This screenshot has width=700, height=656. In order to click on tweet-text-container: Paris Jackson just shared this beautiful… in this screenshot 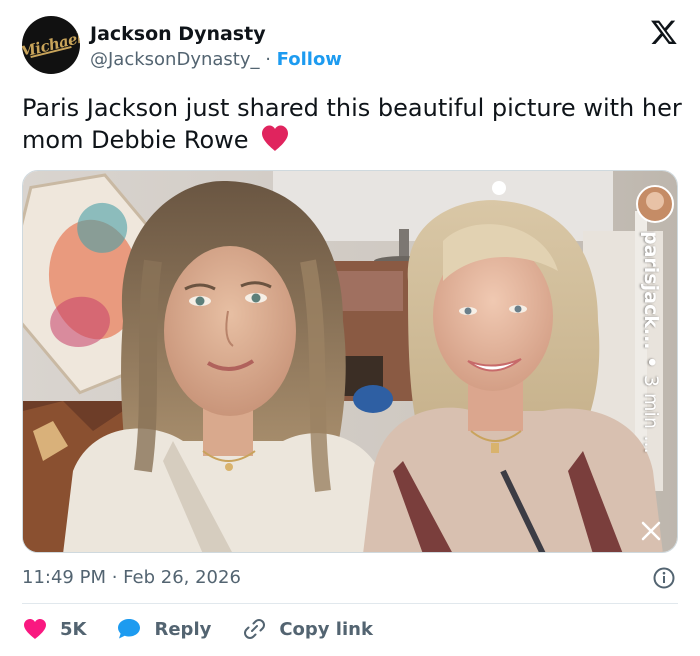, I will do `click(352, 124)`.